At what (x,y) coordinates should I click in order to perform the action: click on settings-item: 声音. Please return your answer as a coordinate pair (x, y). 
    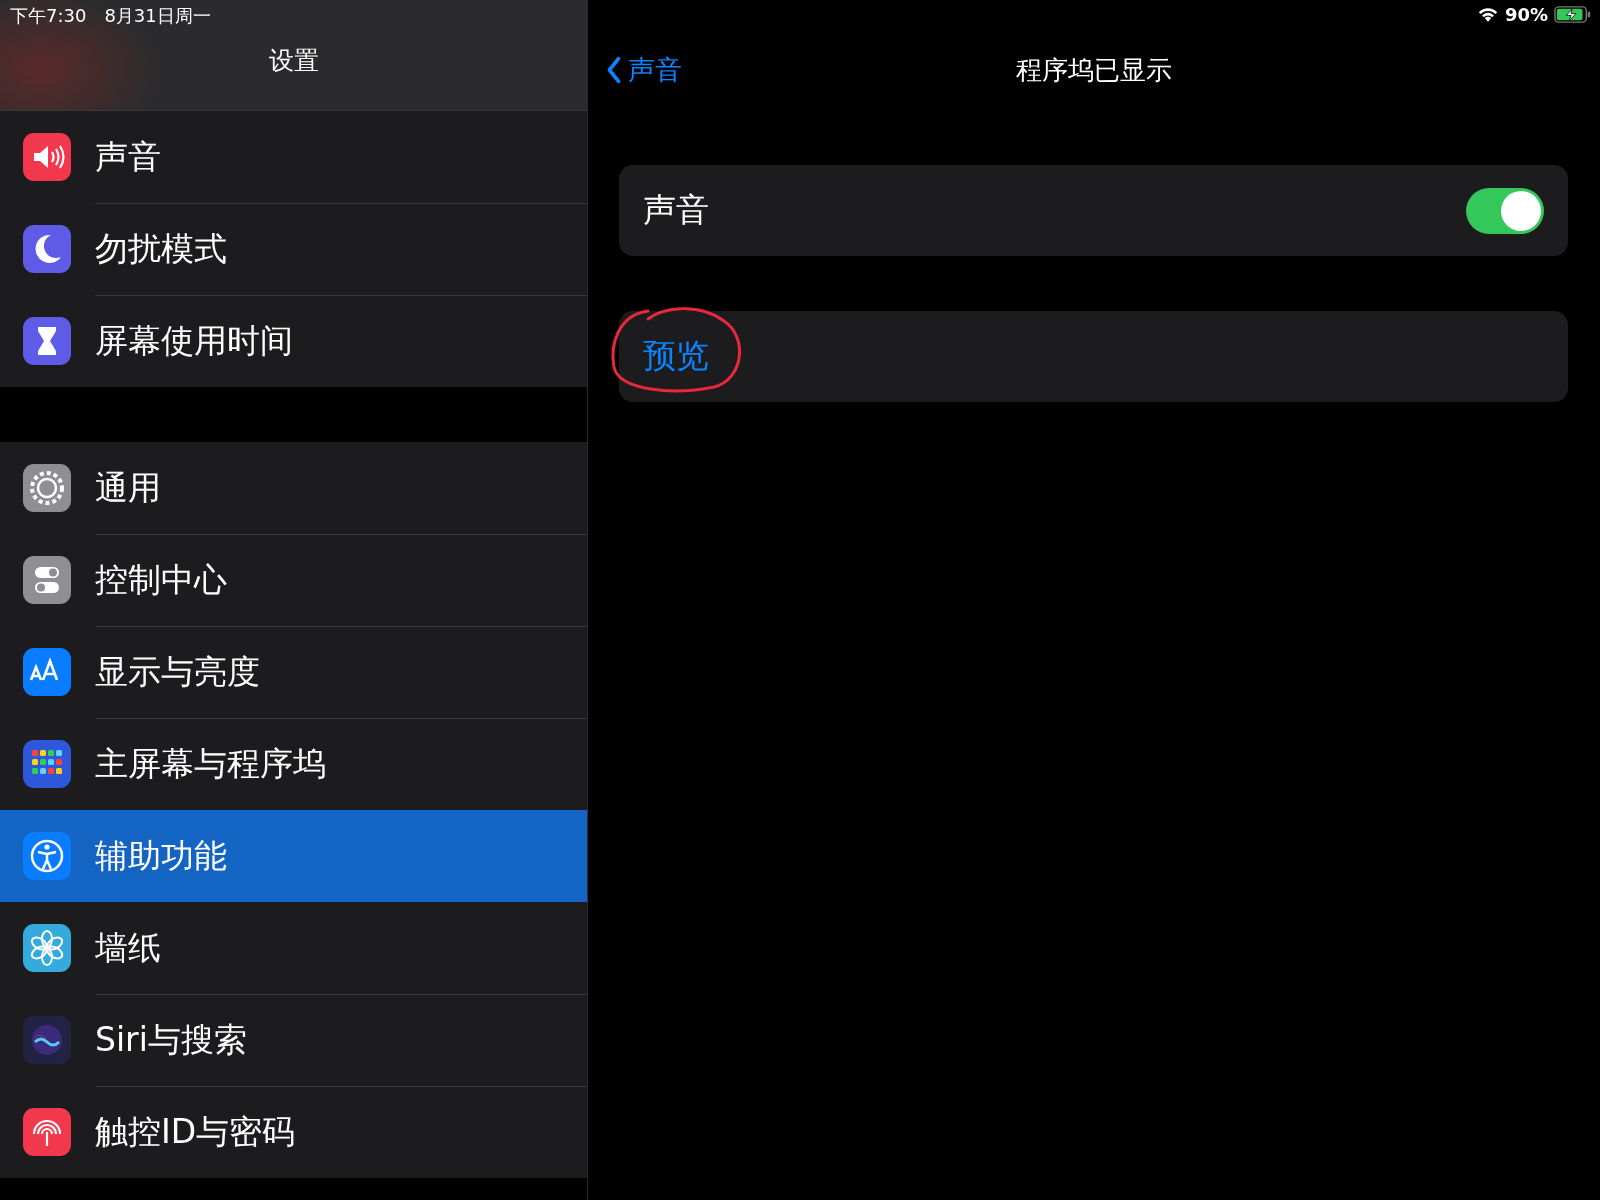
    Looking at the image, I should click on (293, 157).